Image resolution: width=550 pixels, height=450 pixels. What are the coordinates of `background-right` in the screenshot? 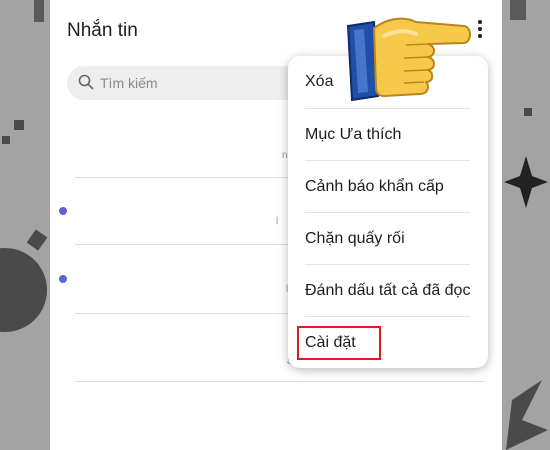 It's located at (526, 225).